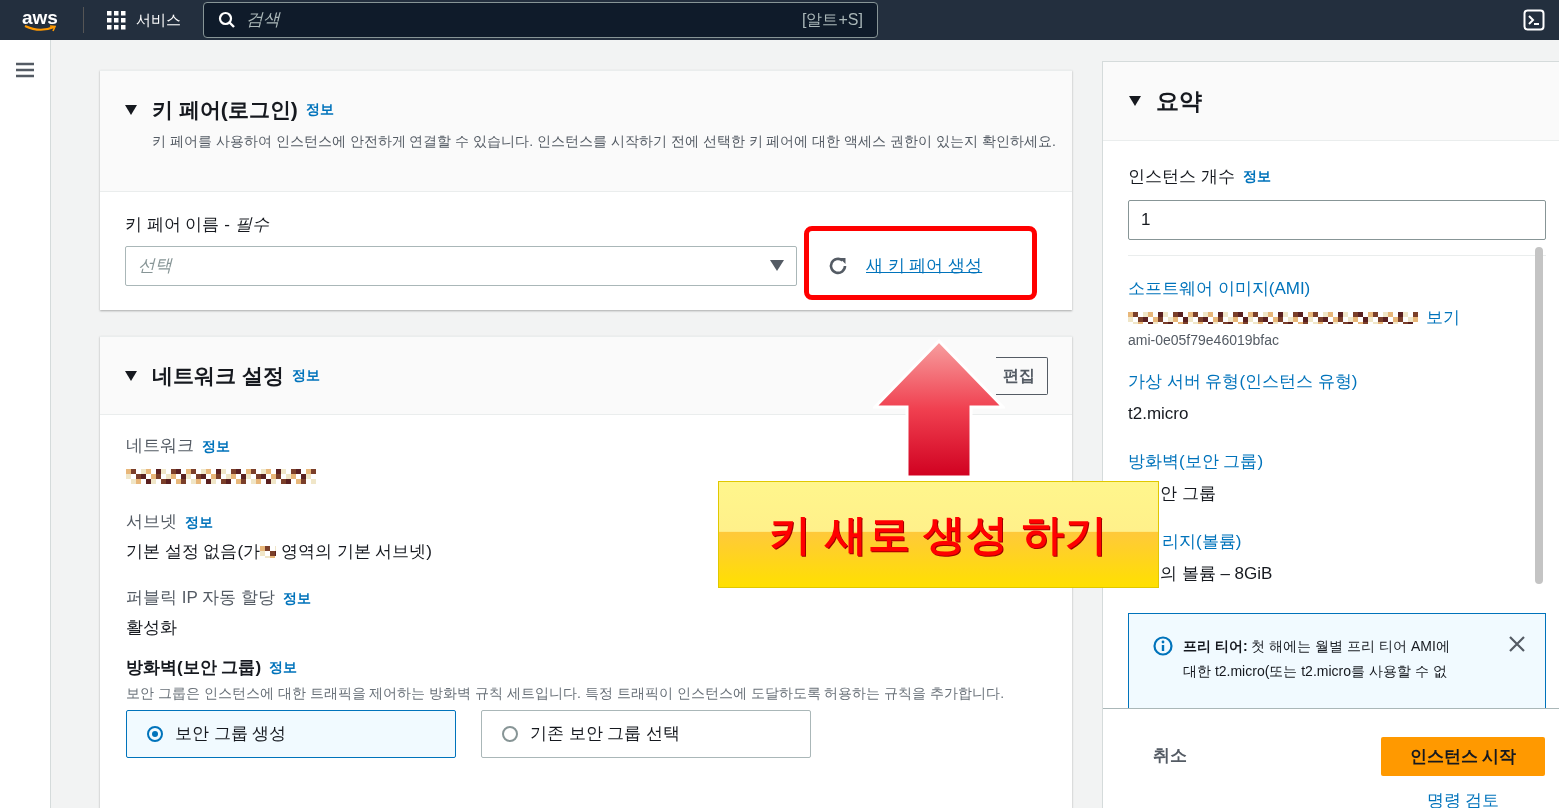 Image resolution: width=1559 pixels, height=808 pixels. Describe the element at coordinates (355, 552) in the screenshot. I see `field-value: 영역의 기본 서브넷)` at that location.